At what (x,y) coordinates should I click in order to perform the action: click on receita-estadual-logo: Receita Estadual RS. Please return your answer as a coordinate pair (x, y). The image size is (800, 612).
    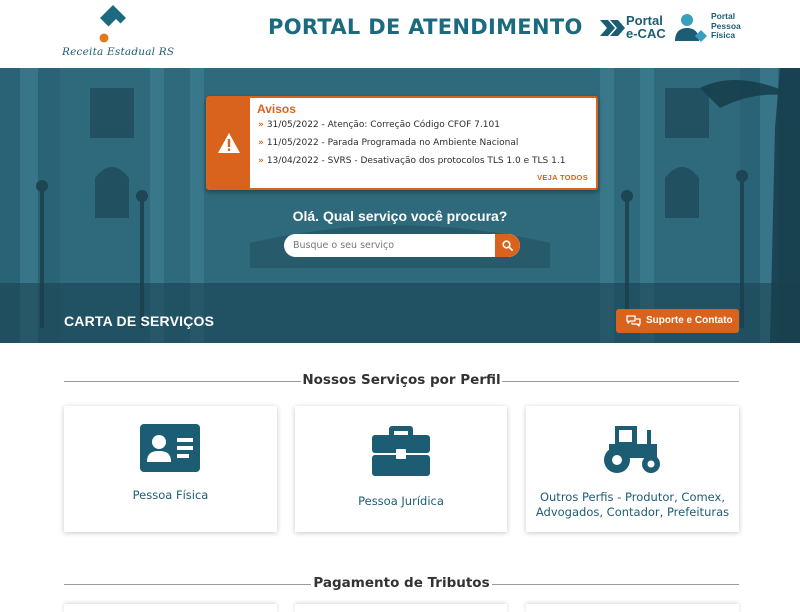
    Looking at the image, I should click on (118, 33).